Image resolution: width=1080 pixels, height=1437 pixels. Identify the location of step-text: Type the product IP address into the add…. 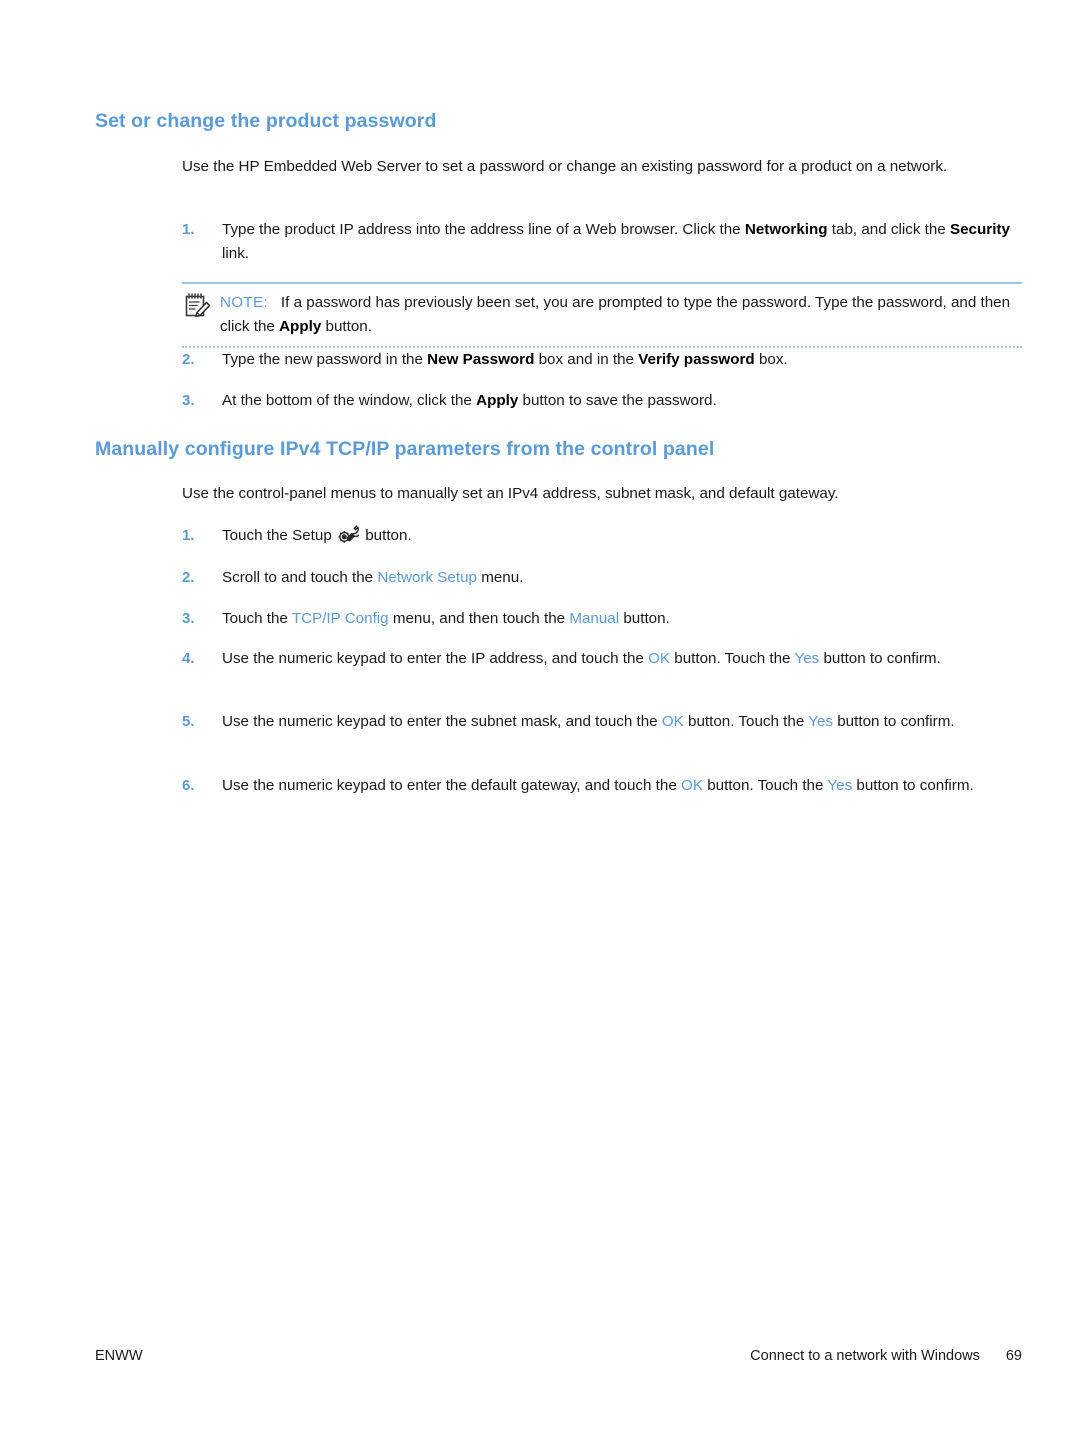
(616, 241).